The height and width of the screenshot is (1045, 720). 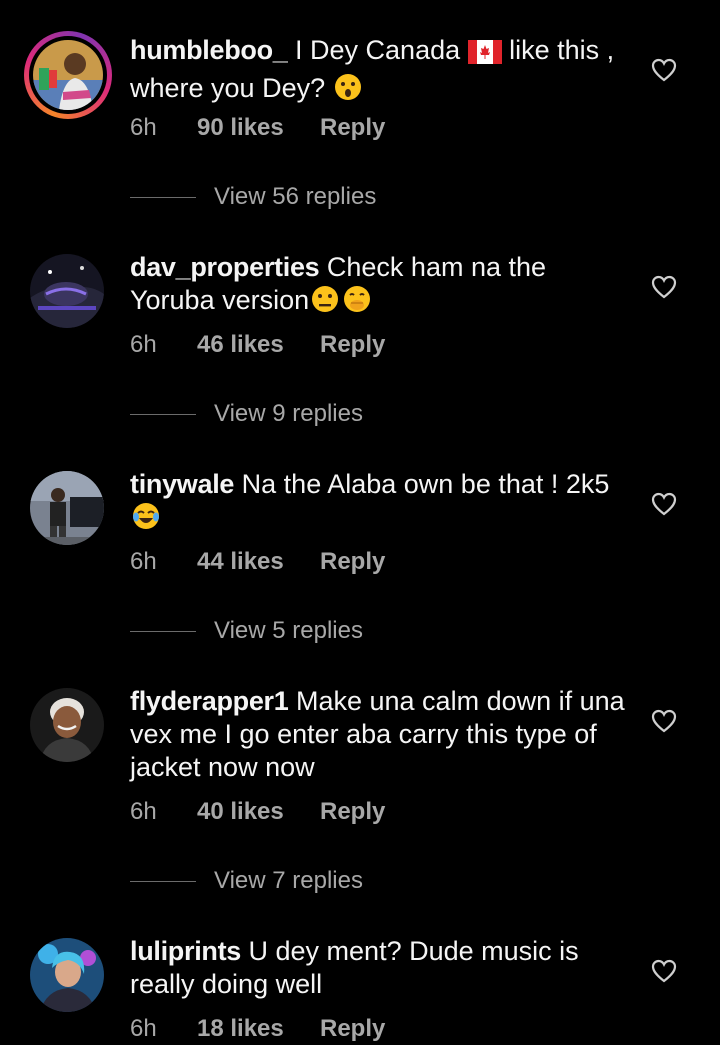 I want to click on likes-count: 46 likes, so click(x=240, y=345).